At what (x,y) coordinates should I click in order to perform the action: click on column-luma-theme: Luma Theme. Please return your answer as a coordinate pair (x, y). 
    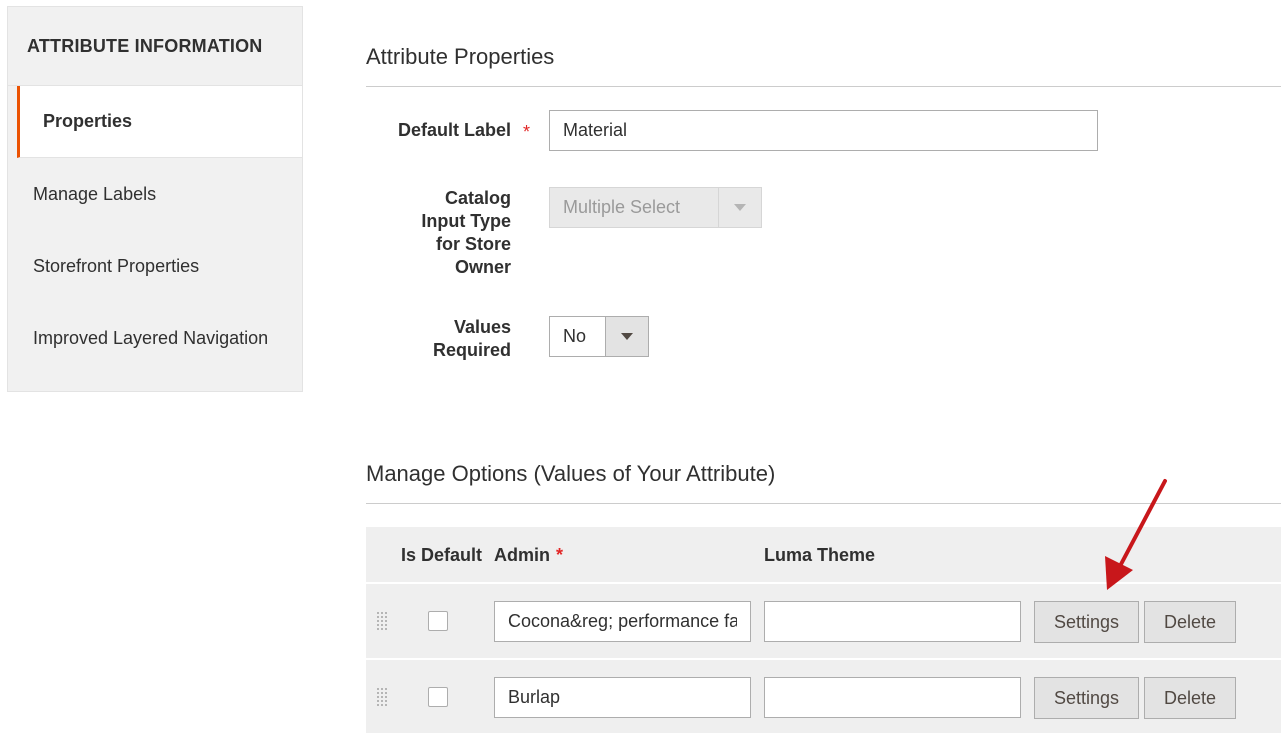
    Looking at the image, I should click on (820, 554).